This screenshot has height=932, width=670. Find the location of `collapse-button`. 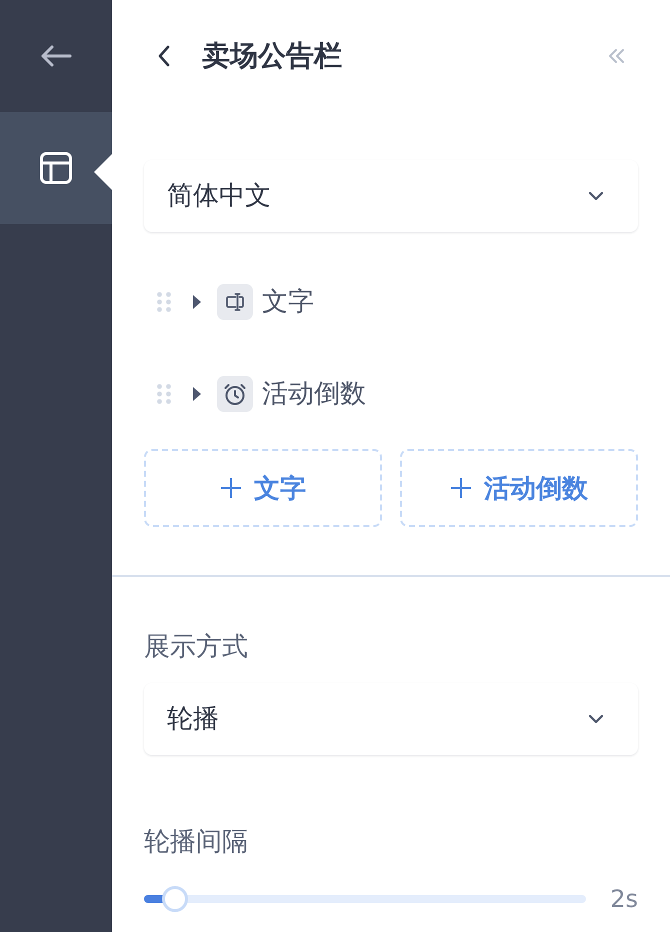

collapse-button is located at coordinates (616, 56).